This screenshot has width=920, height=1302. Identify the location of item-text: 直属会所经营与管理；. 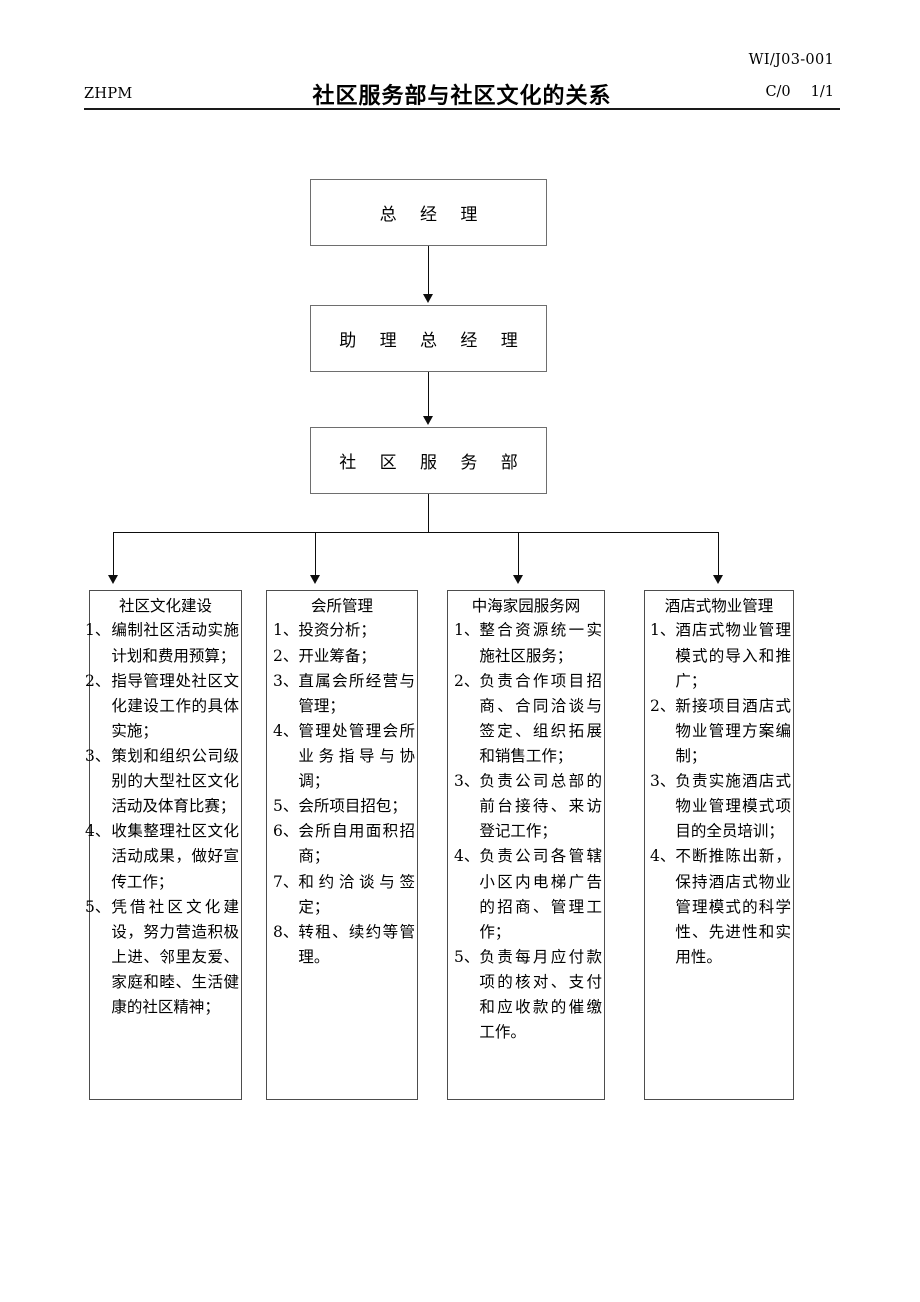
(356, 693).